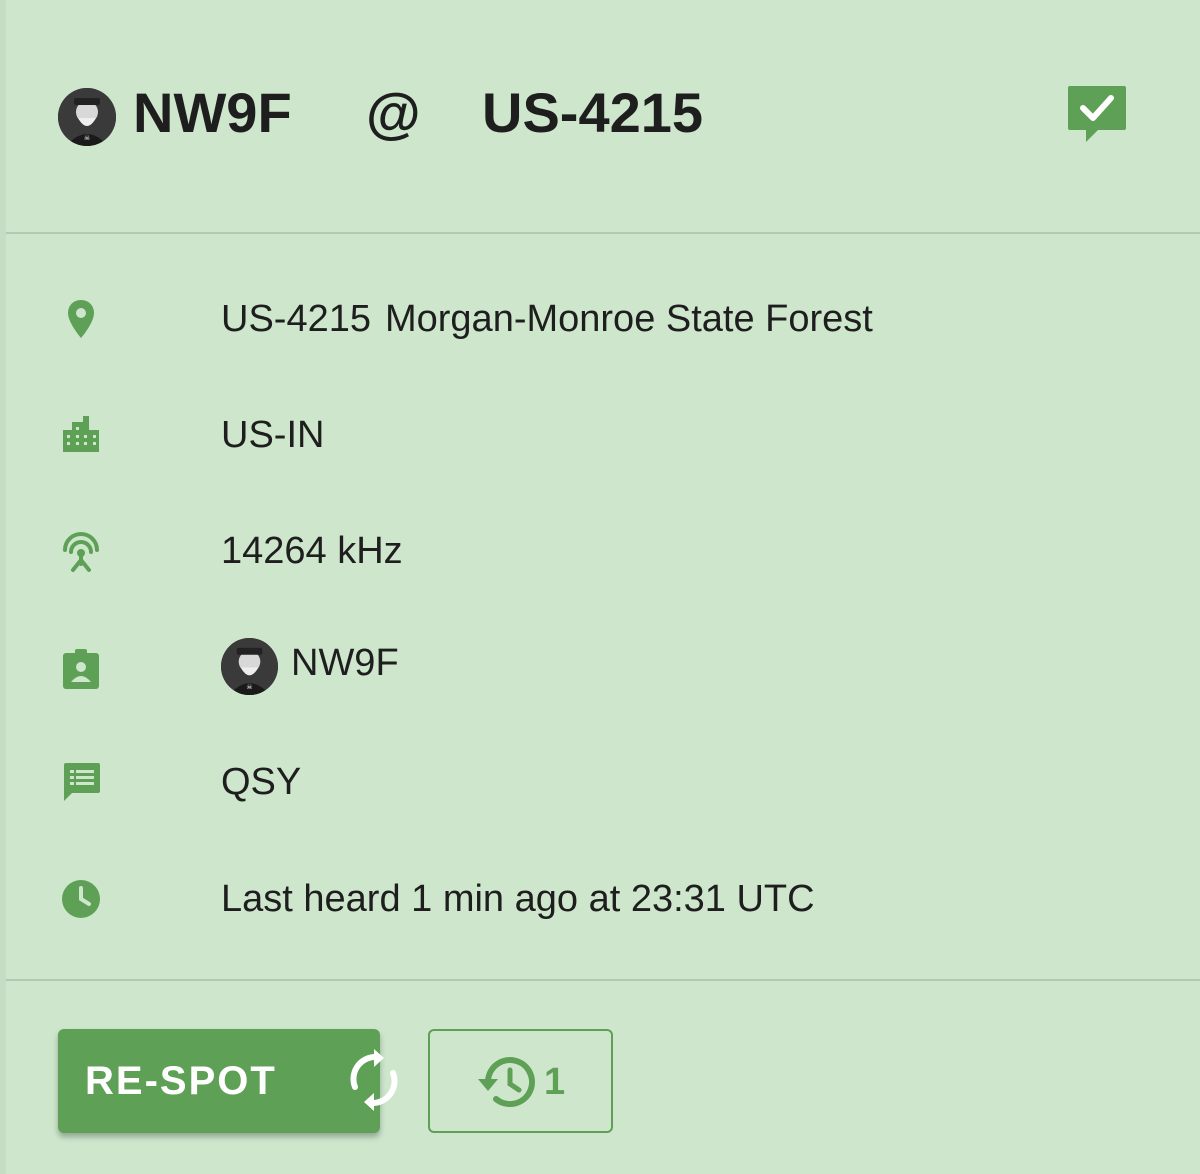  What do you see at coordinates (81, 319) in the screenshot?
I see `location-pin-icon` at bounding box center [81, 319].